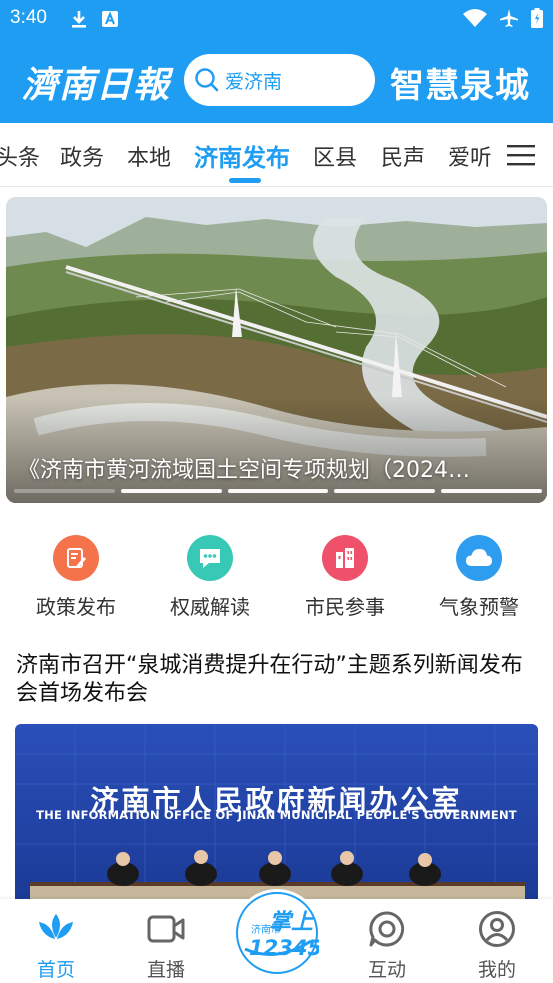  I want to click on nav-interact: 互动, so click(387, 945).